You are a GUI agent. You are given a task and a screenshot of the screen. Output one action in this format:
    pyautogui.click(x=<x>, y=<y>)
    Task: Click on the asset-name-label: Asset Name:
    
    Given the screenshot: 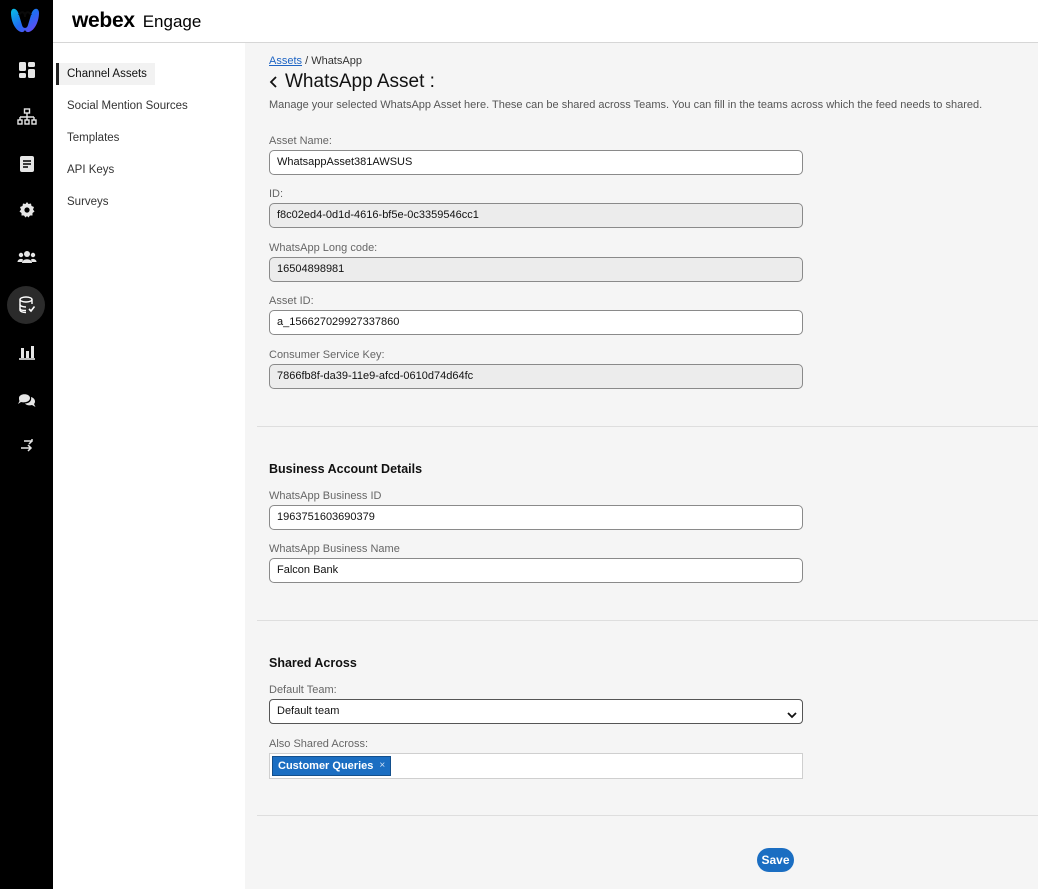 What is the action you would take?
    pyautogui.click(x=300, y=141)
    